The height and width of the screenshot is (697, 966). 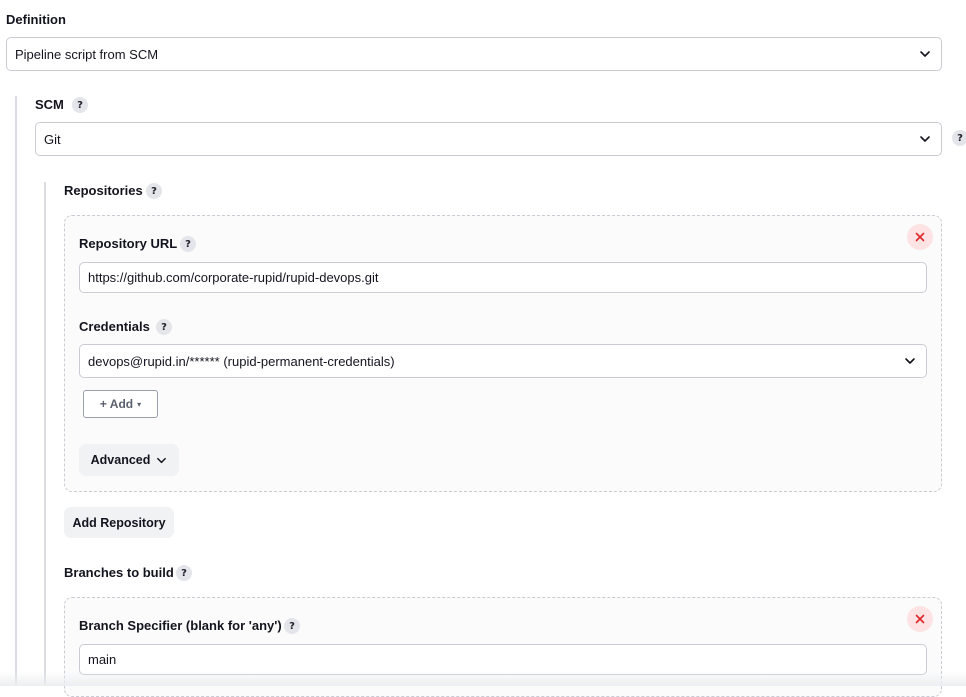 I want to click on scm-label: SCM, so click(x=49, y=104).